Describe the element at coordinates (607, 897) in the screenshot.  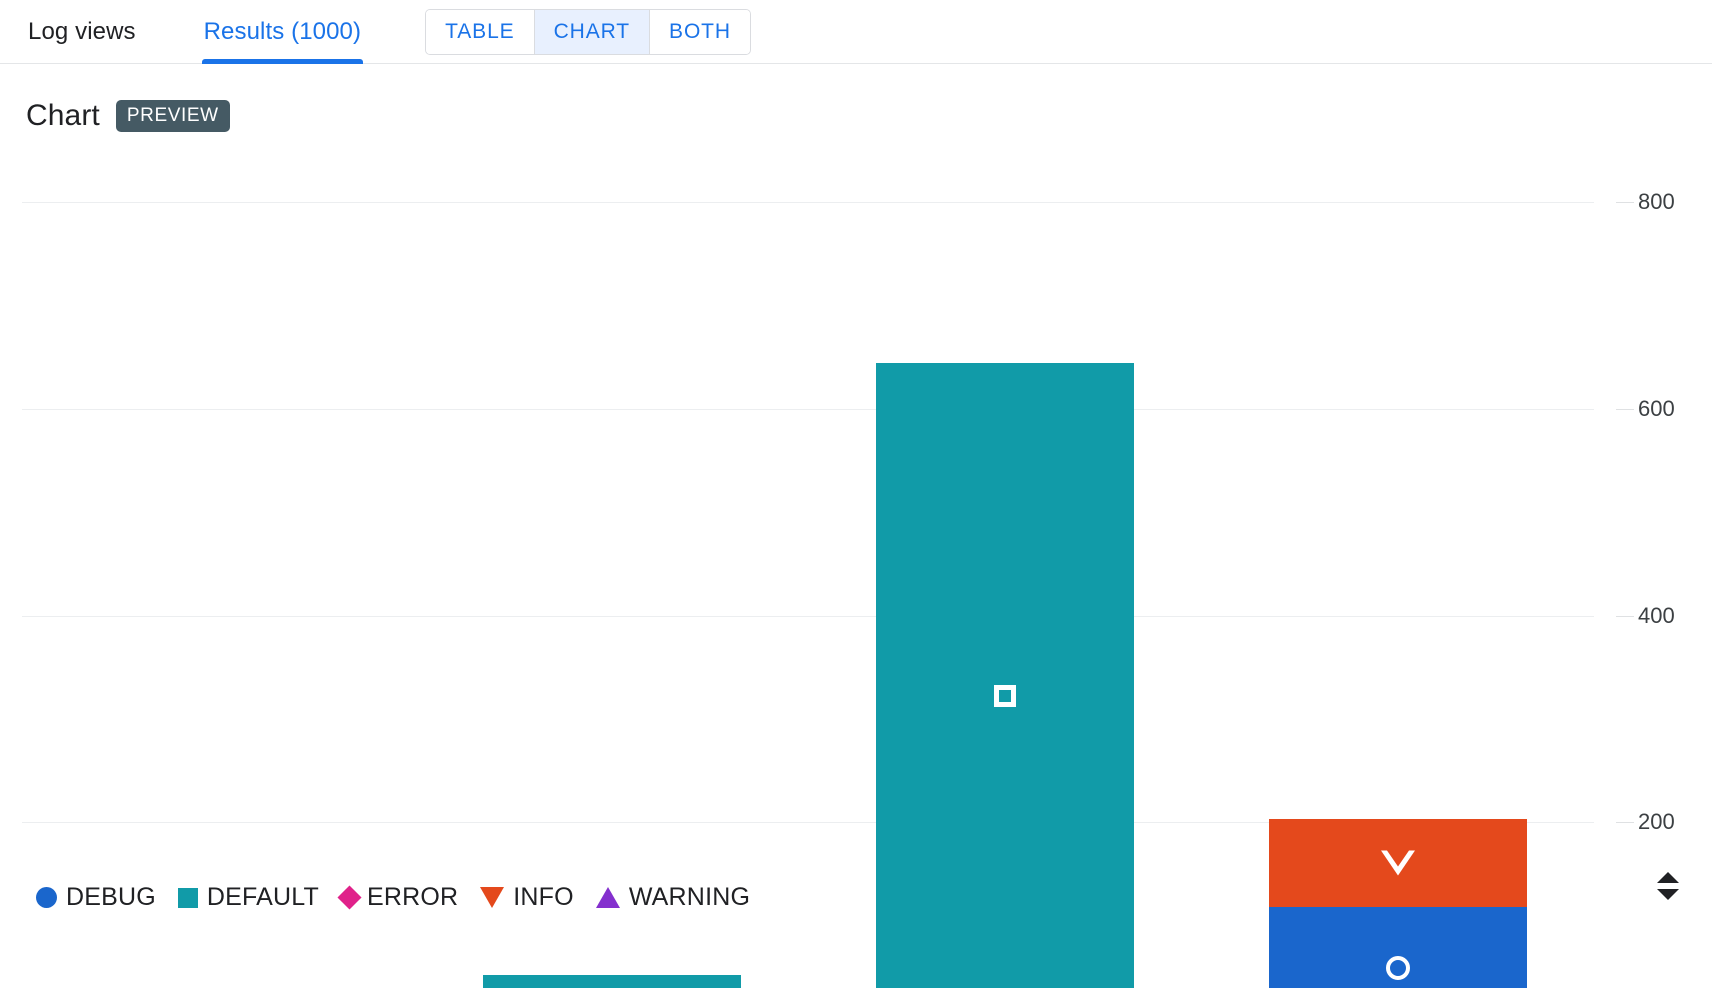
I see `triangle-up-marker-icon` at that location.